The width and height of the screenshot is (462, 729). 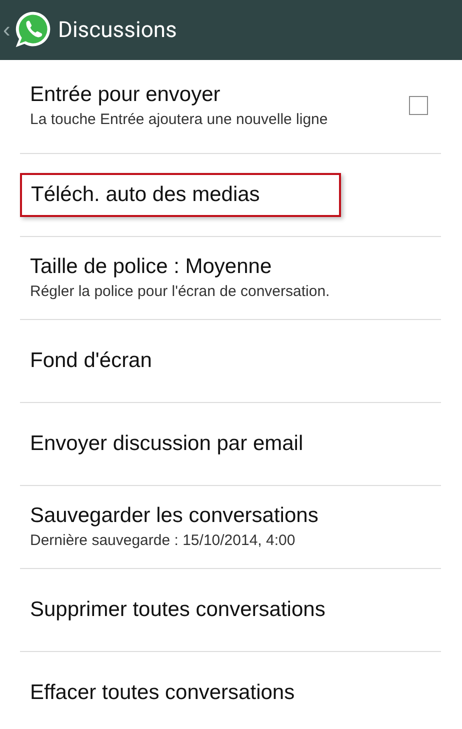 I want to click on setting-title: Supprimer toutes conversations, so click(x=178, y=610).